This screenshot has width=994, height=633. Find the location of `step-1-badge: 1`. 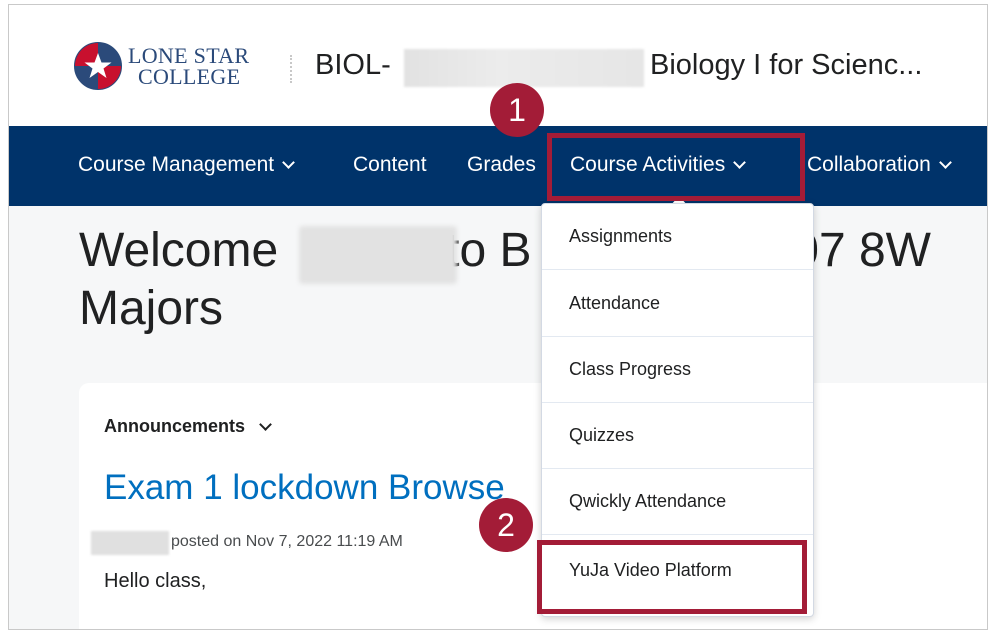

step-1-badge: 1 is located at coordinates (517, 110).